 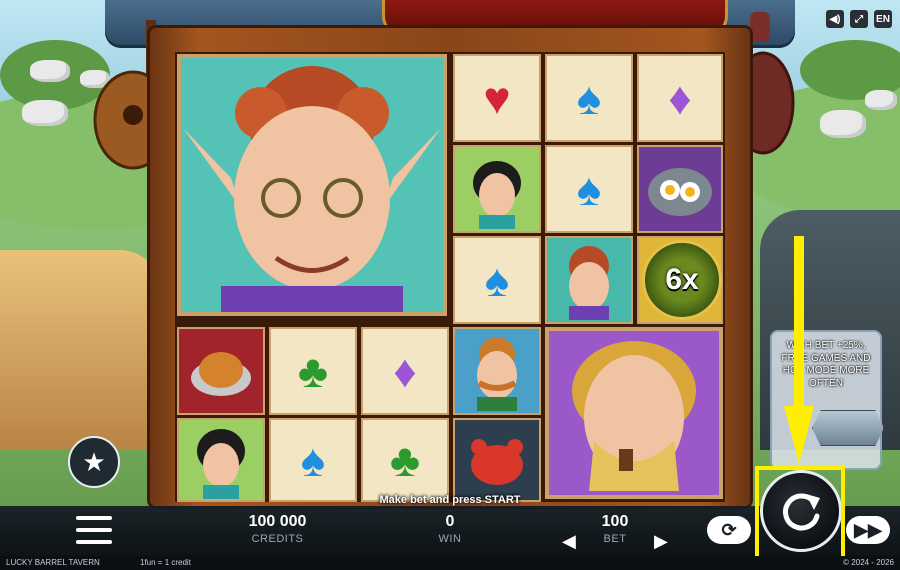 I want to click on highlight-box, so click(x=800, y=513).